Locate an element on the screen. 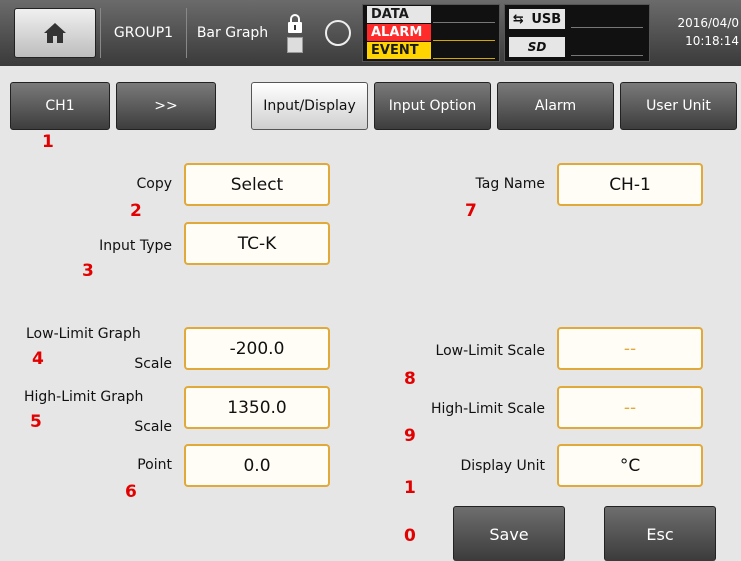  tag-name-field: CH-1 is located at coordinates (630, 184).